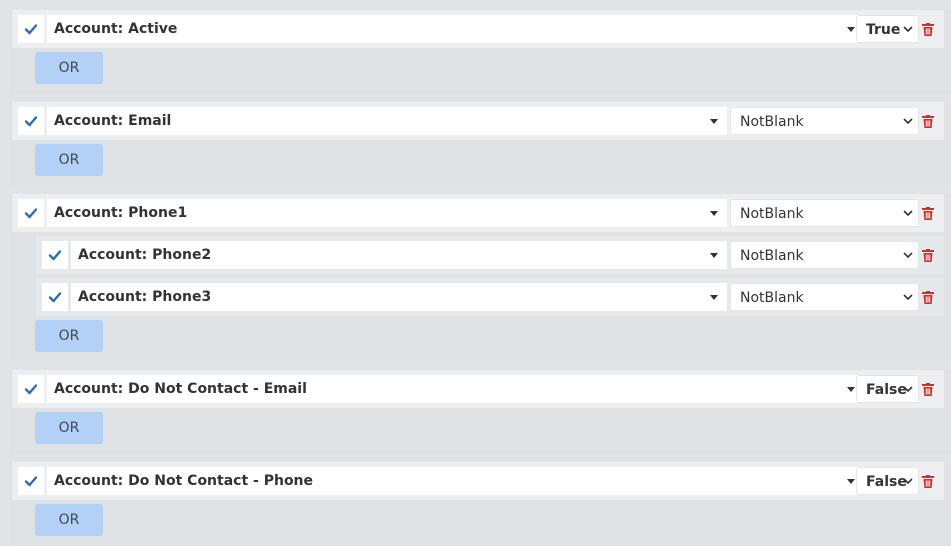 This screenshot has width=951, height=546. Describe the element at coordinates (121, 213) in the screenshot. I see `field-select-label: Account: Phone1` at that location.